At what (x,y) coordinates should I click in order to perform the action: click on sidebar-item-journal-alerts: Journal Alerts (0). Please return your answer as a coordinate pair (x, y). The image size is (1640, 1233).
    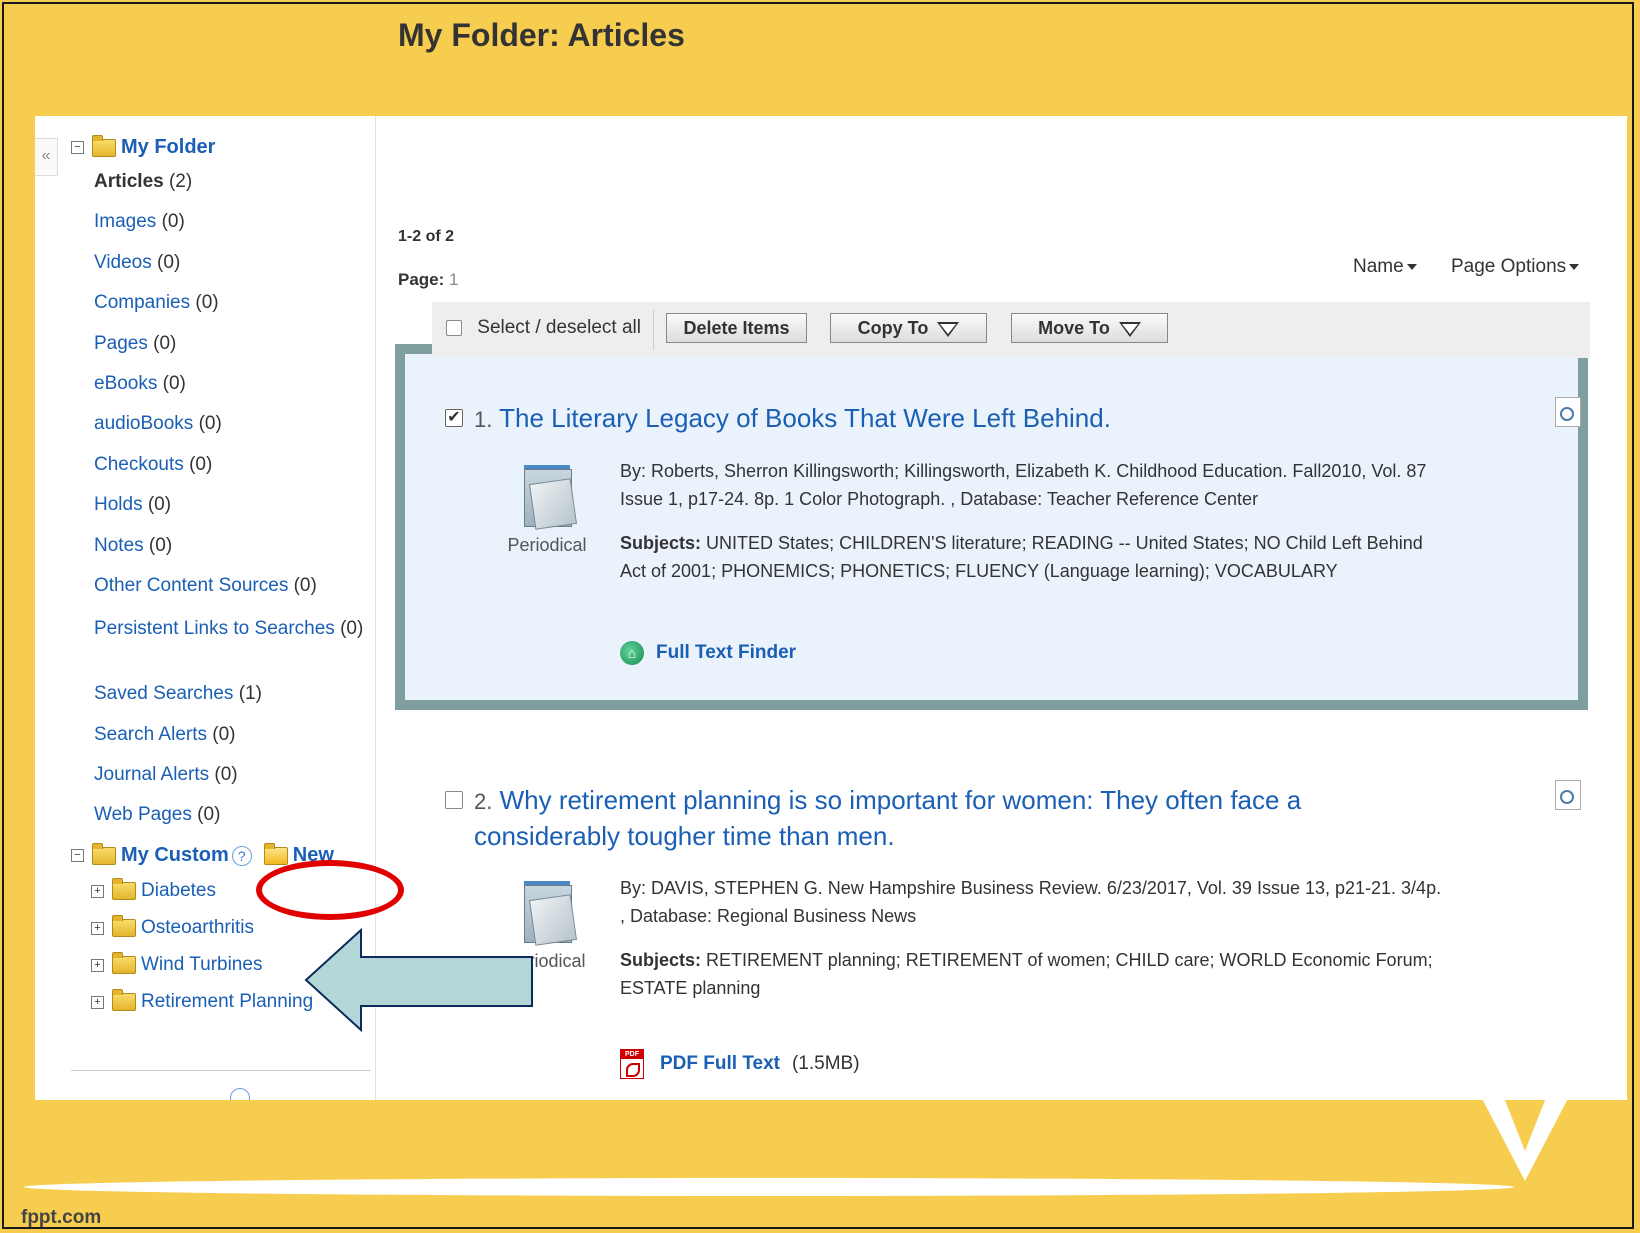
    Looking at the image, I should click on (229, 783).